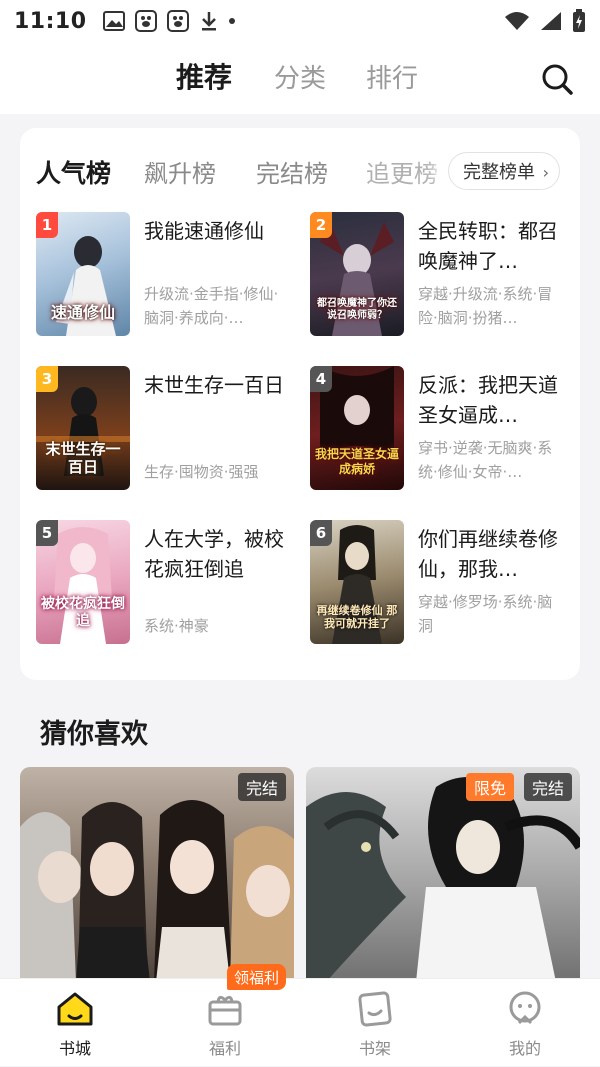 This screenshot has height=1067, width=600. I want to click on recommend-card: 限免 完结, so click(443, 874).